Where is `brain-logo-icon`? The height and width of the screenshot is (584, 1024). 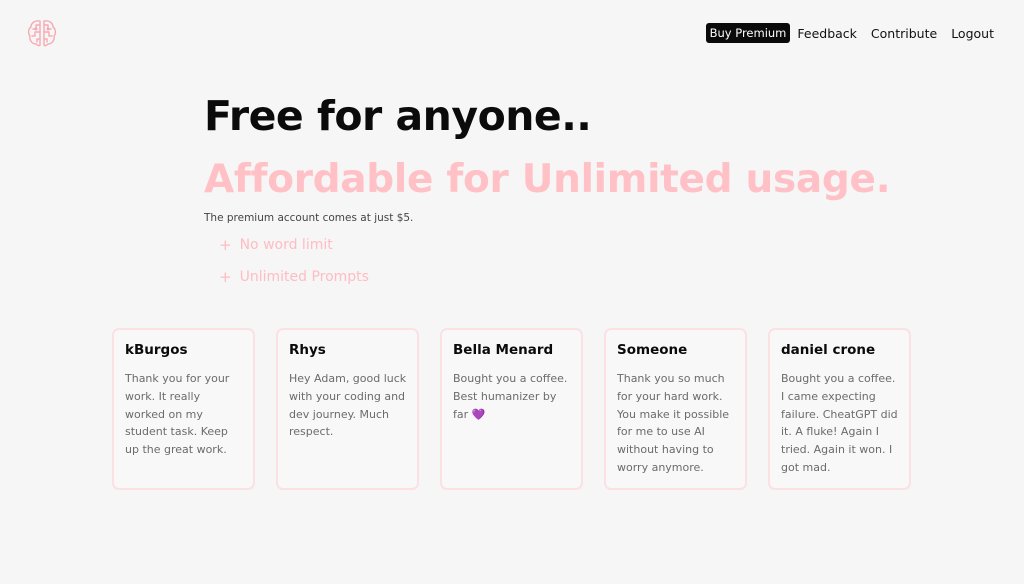 brain-logo-icon is located at coordinates (42, 33).